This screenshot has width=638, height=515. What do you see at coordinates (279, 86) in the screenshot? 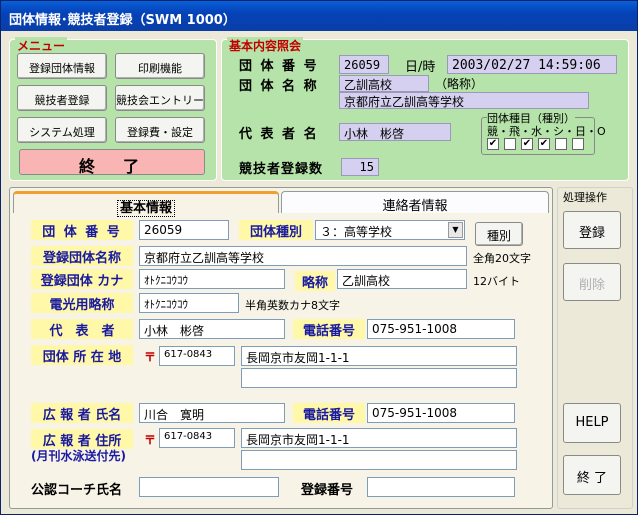
I see `basic-group-name-label: 団 体 名 称` at bounding box center [279, 86].